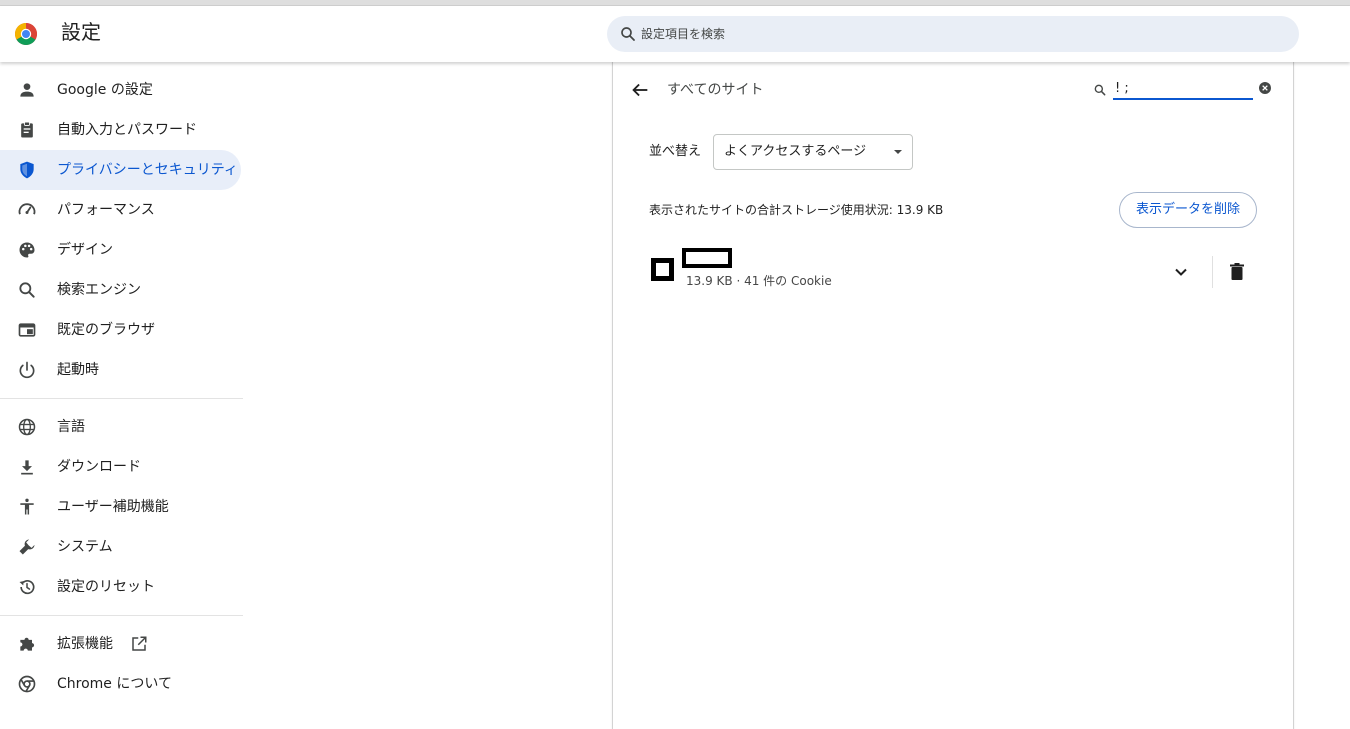  What do you see at coordinates (114, 684) in the screenshot?
I see `sidebar-item-label: Chrome について` at bounding box center [114, 684].